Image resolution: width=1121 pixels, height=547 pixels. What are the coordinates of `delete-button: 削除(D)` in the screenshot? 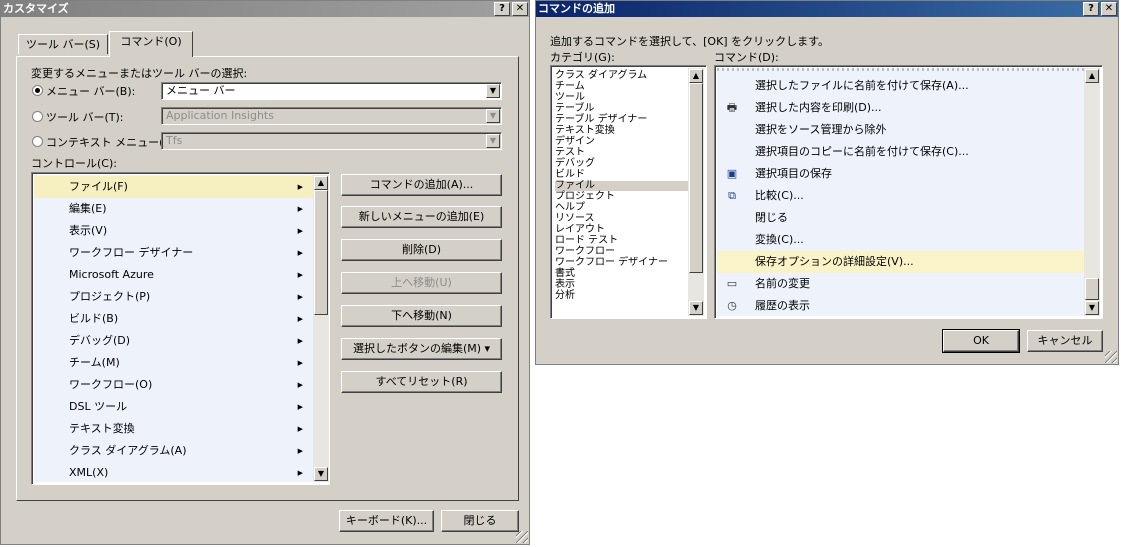 It's located at (421, 250).